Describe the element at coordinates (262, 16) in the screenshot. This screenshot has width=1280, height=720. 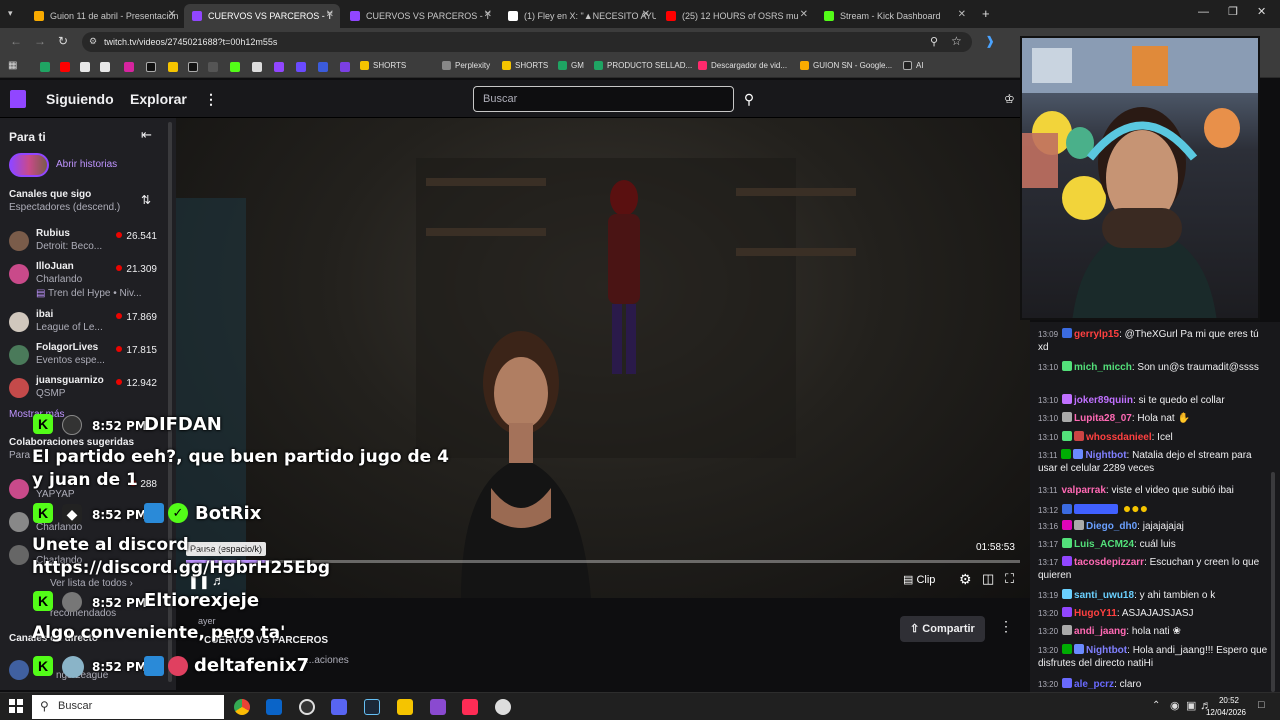
I see `browser-tab-active: CUERVOS VS PARCEROS - T ✕` at that location.